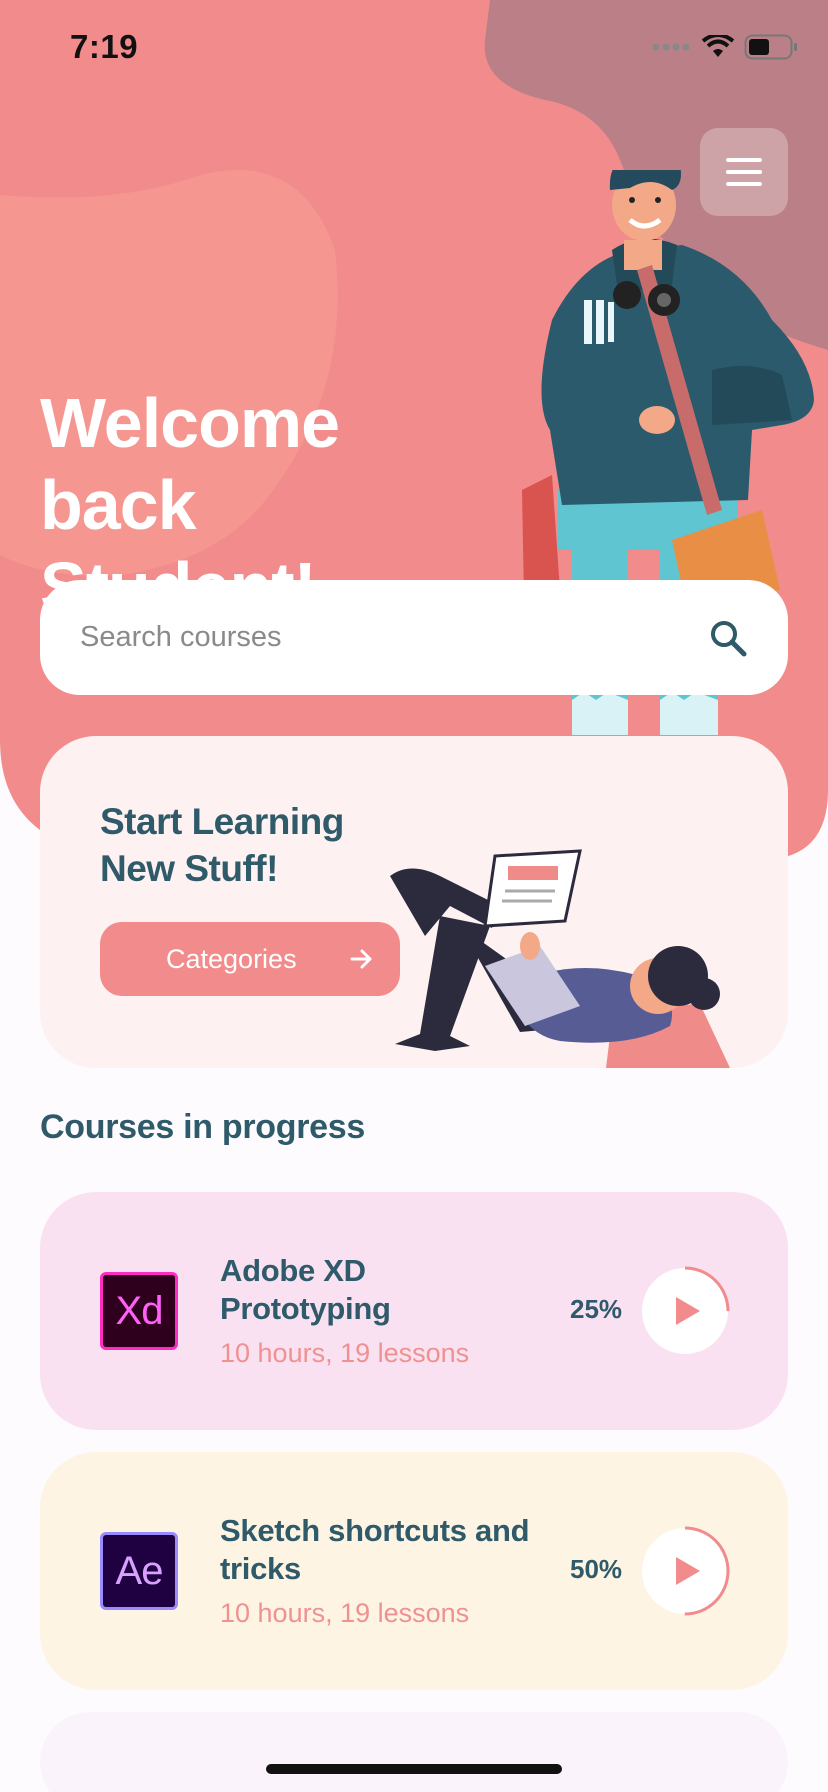 This screenshot has height=1792, width=828. What do you see at coordinates (596, 1309) in the screenshot?
I see `course-progress-label: 25%` at bounding box center [596, 1309].